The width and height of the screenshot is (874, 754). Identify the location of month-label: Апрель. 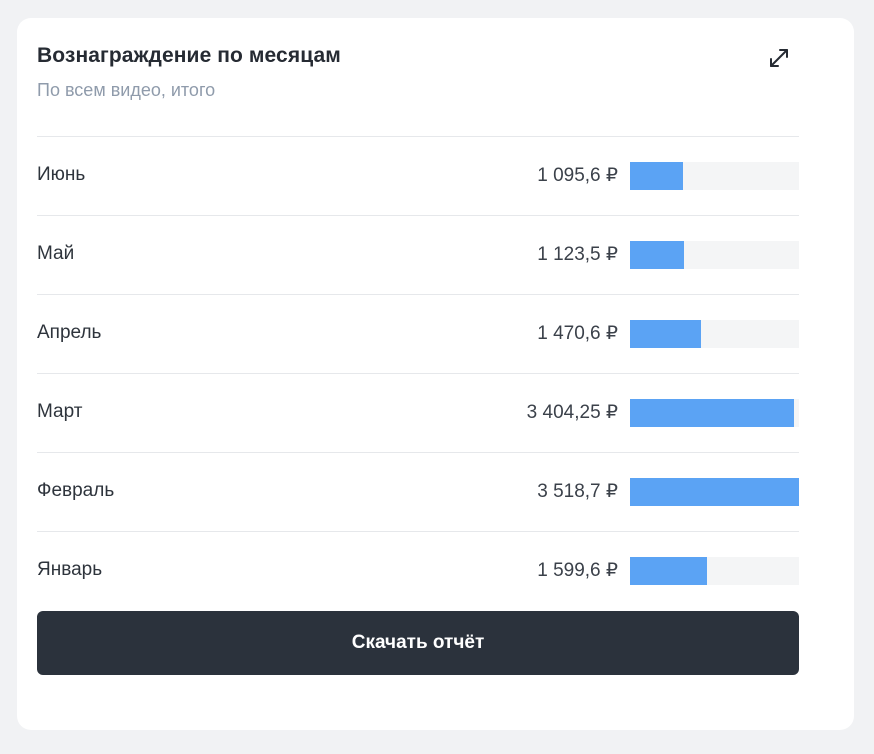
(69, 332).